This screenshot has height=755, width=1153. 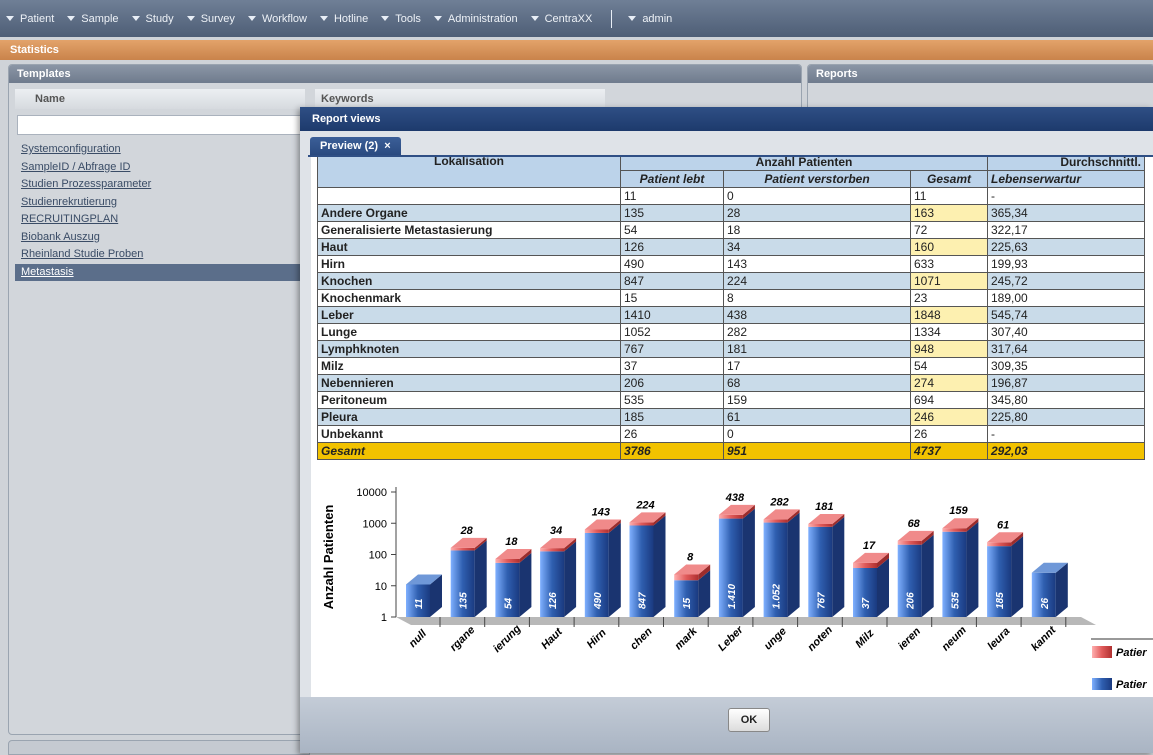 What do you see at coordinates (817, 349) in the screenshot?
I see `cell-verstorben: 181` at bounding box center [817, 349].